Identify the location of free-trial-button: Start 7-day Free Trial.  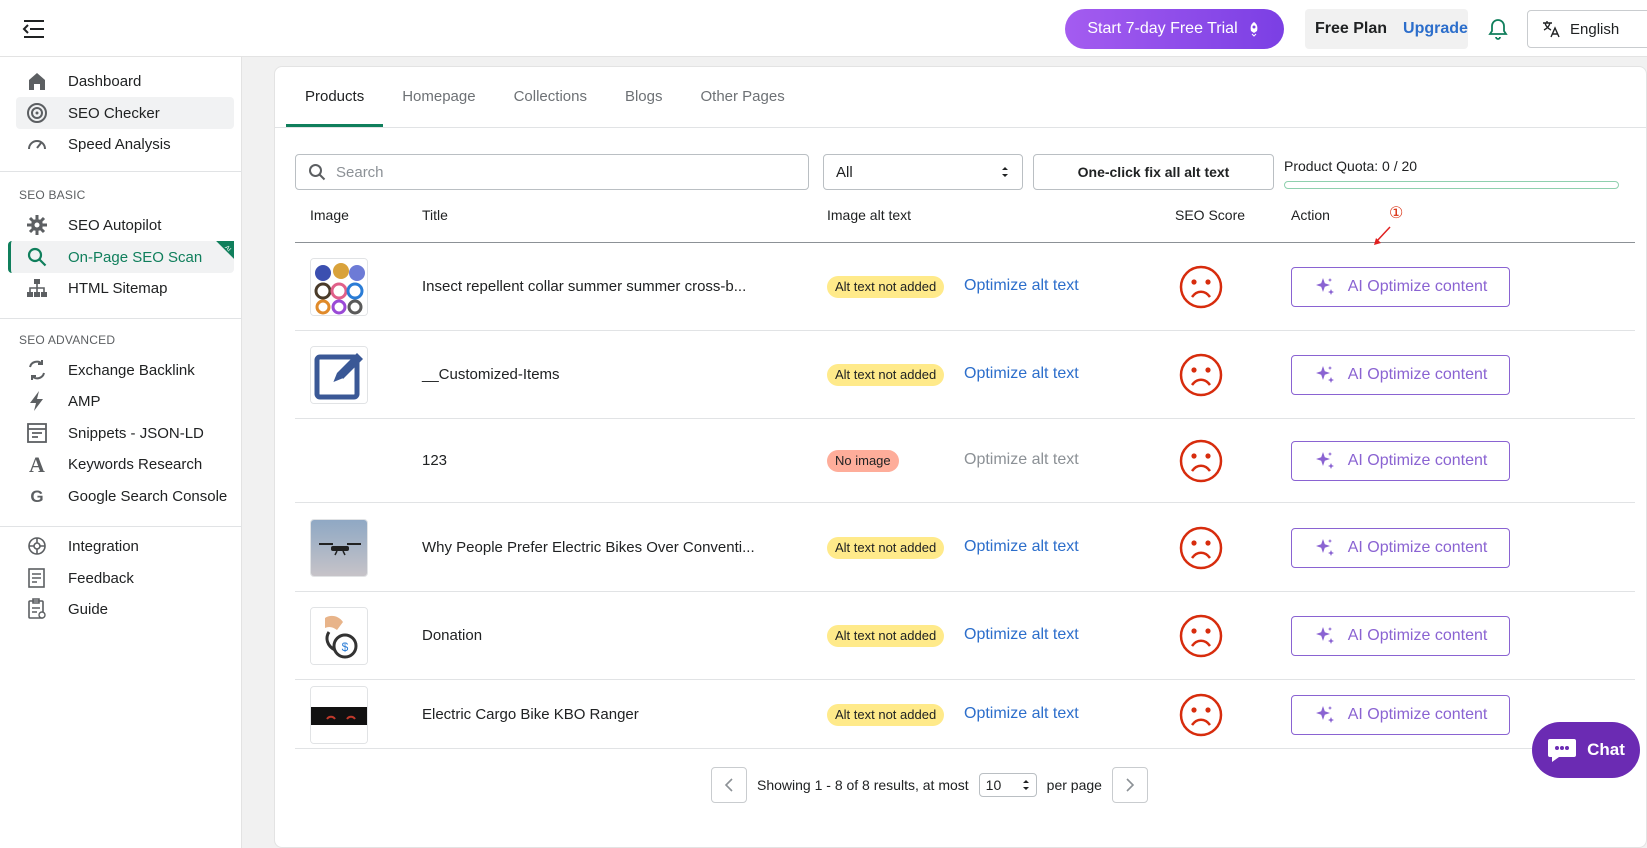
(1174, 29).